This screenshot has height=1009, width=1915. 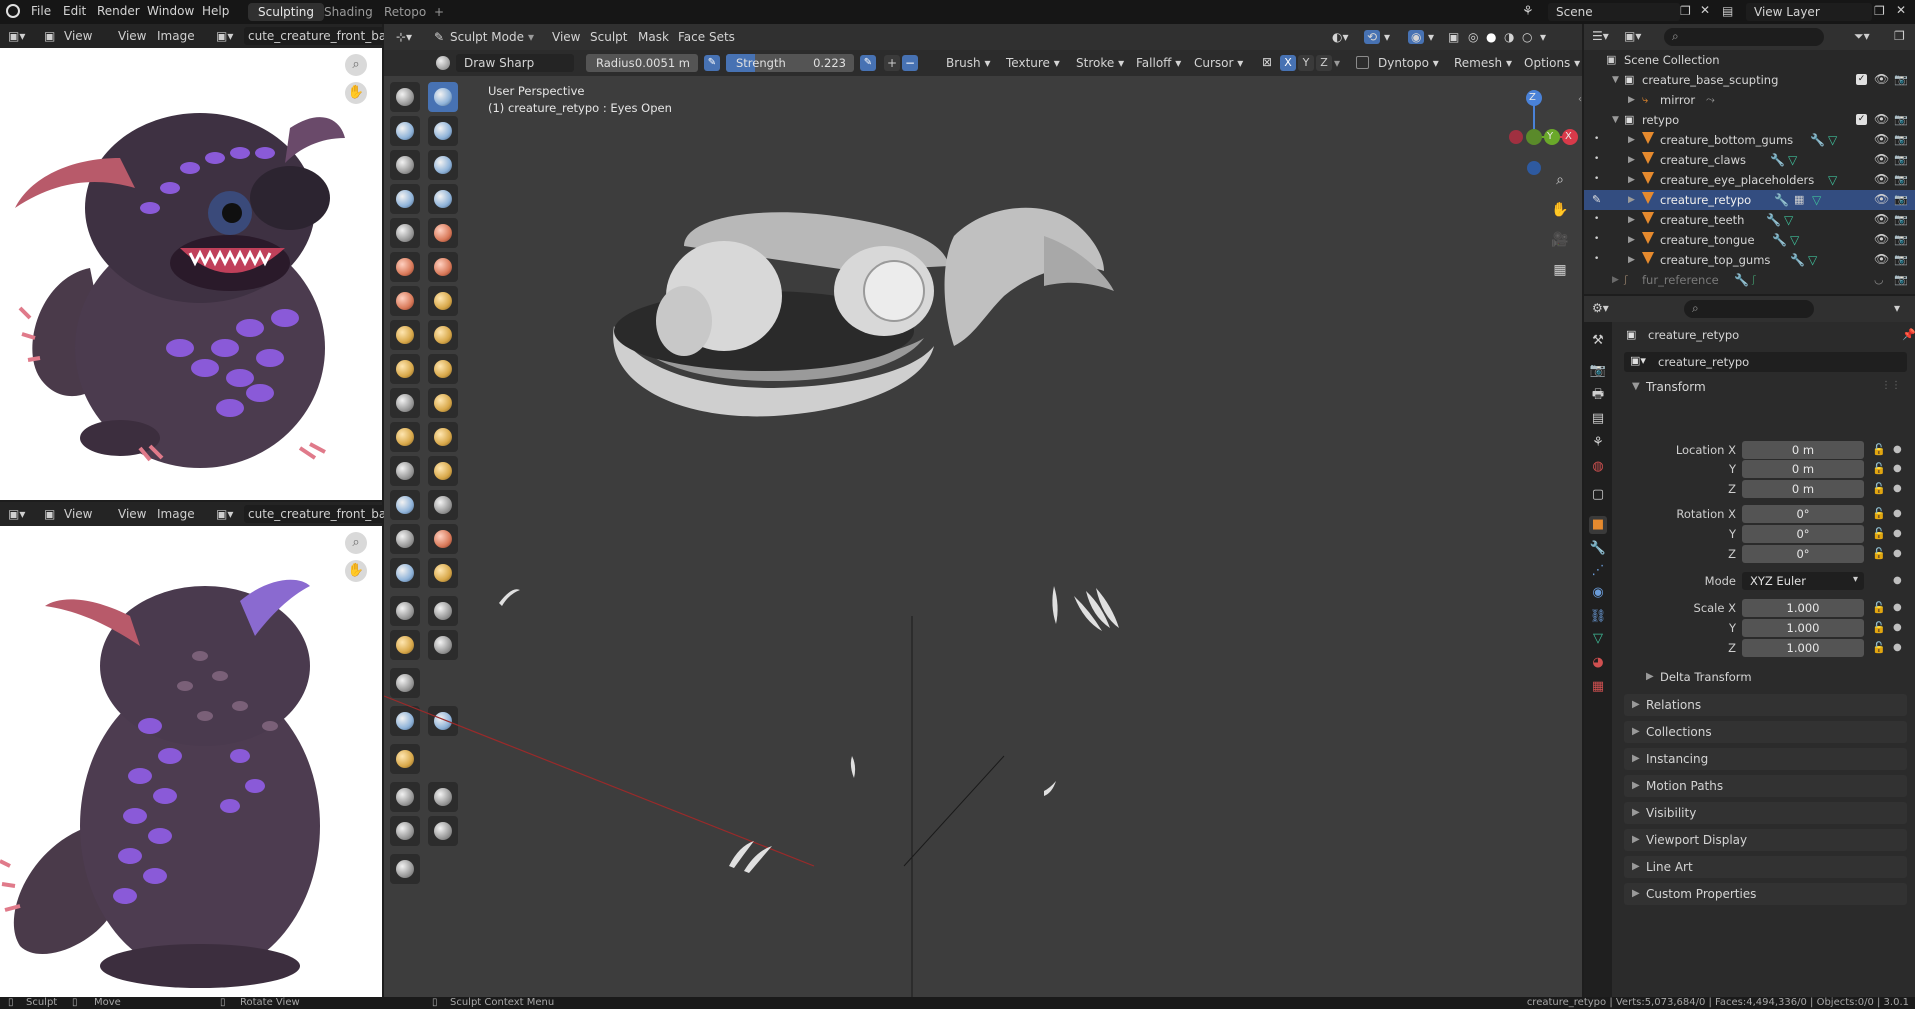 What do you see at coordinates (1727, 11) in the screenshot?
I see `view-layer-icon: ▤` at bounding box center [1727, 11].